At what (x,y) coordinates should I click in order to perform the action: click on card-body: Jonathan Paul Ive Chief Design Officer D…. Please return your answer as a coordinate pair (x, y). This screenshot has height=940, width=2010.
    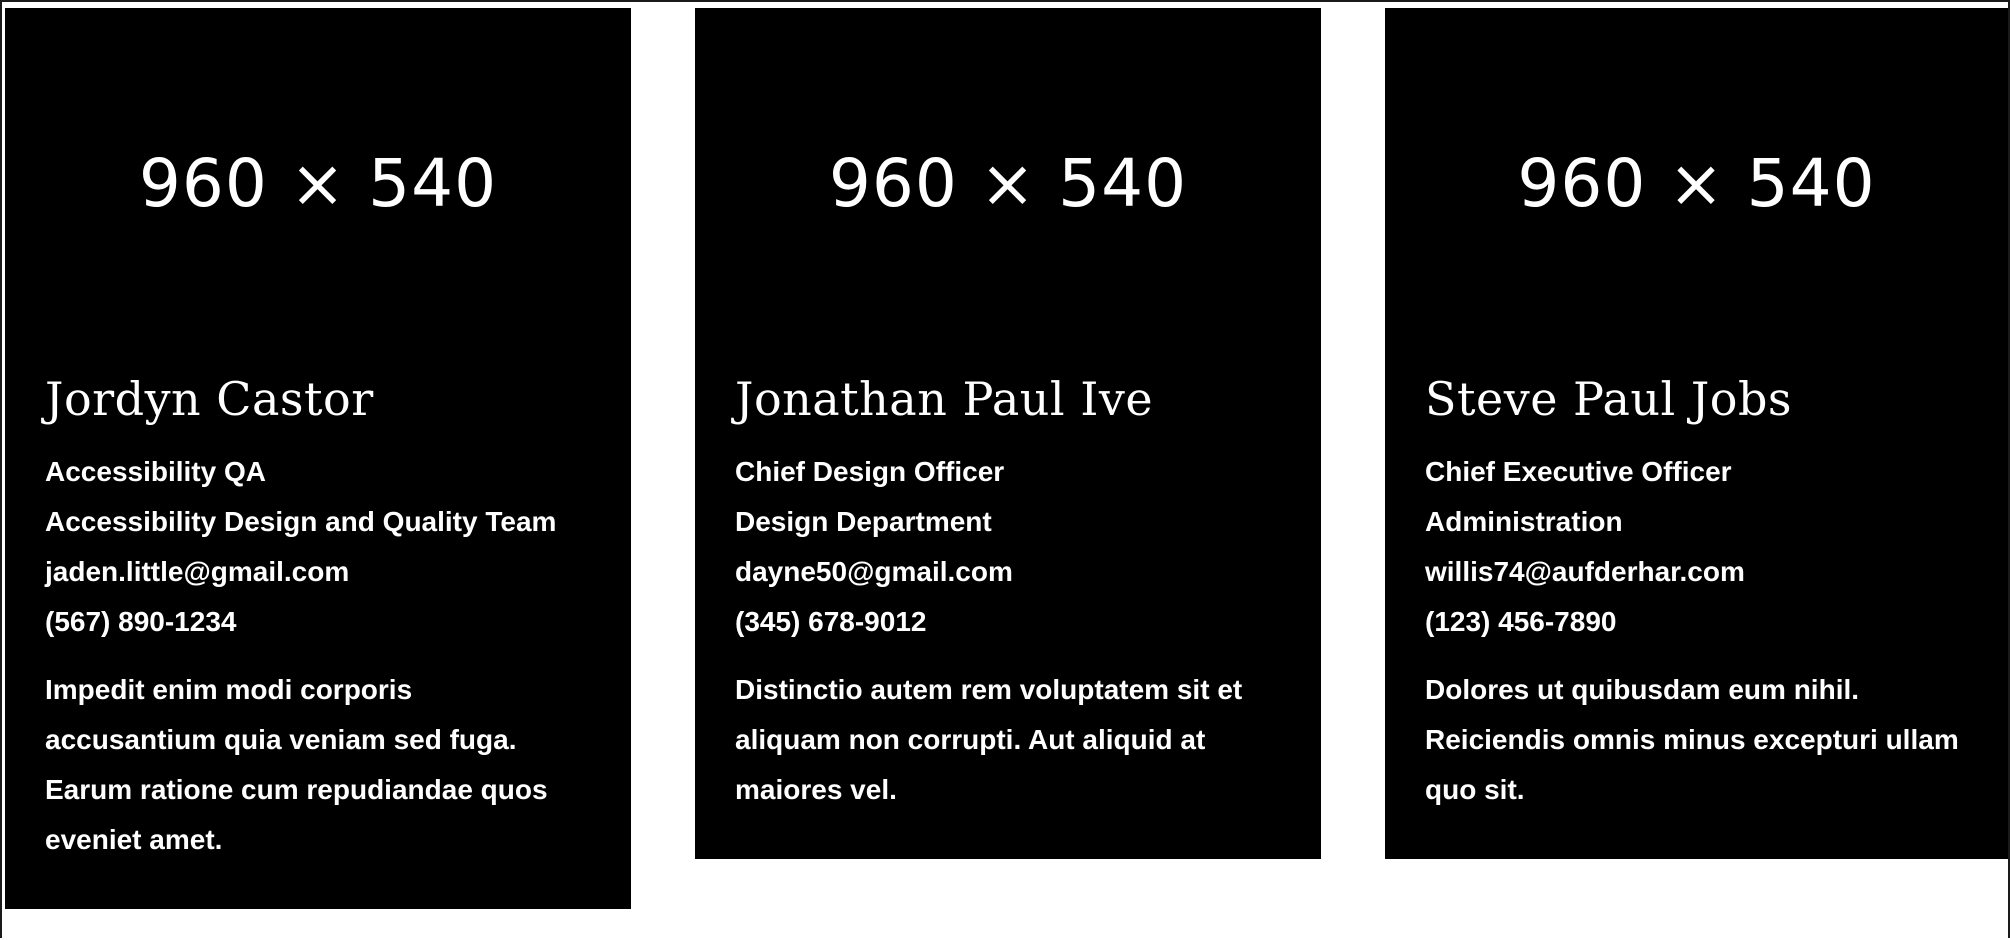
    Looking at the image, I should click on (1008, 593).